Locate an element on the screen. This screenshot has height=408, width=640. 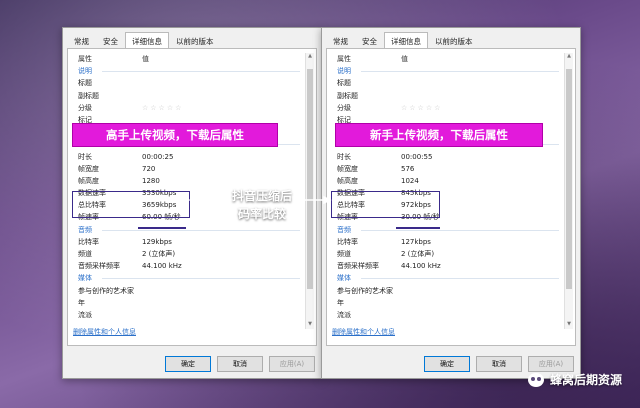
property-row: 帧高度 1024 is located at coordinates (447, 181).